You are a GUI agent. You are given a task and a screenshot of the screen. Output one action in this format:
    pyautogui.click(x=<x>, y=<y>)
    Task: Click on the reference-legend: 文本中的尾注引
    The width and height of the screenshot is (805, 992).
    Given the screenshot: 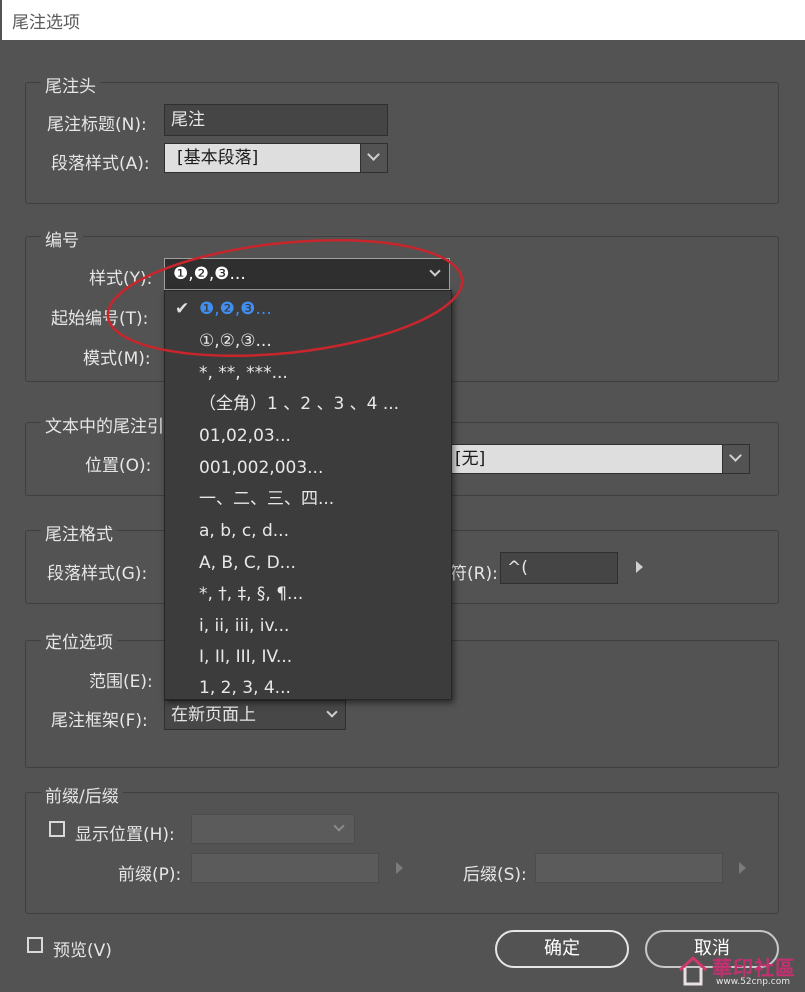 What is the action you would take?
    pyautogui.click(x=104, y=424)
    